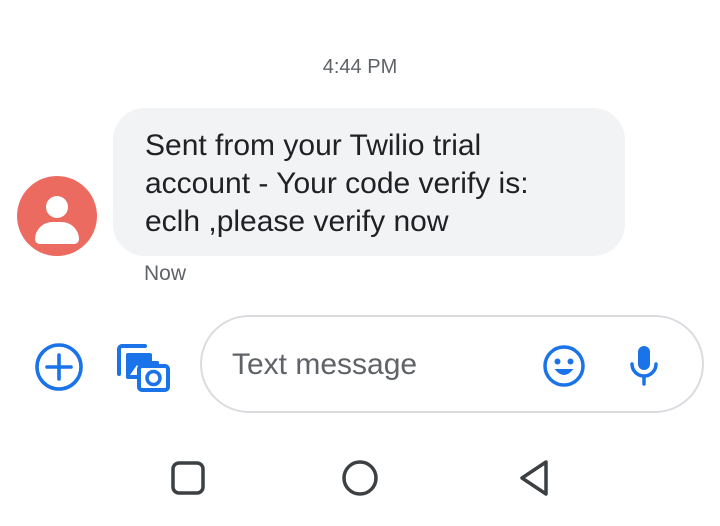  What do you see at coordinates (313, 145) in the screenshot?
I see `message-line: Sent from your Twilio trial` at bounding box center [313, 145].